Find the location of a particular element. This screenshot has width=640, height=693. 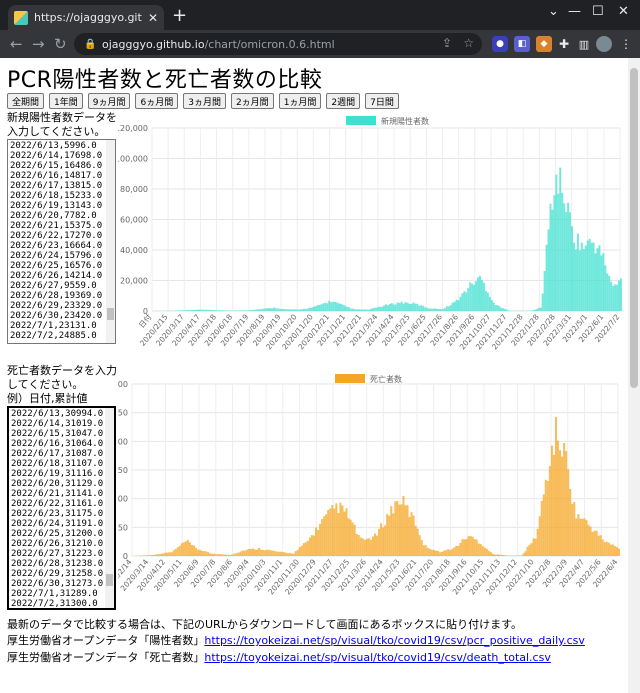

forward-icon: → is located at coordinates (38, 44).